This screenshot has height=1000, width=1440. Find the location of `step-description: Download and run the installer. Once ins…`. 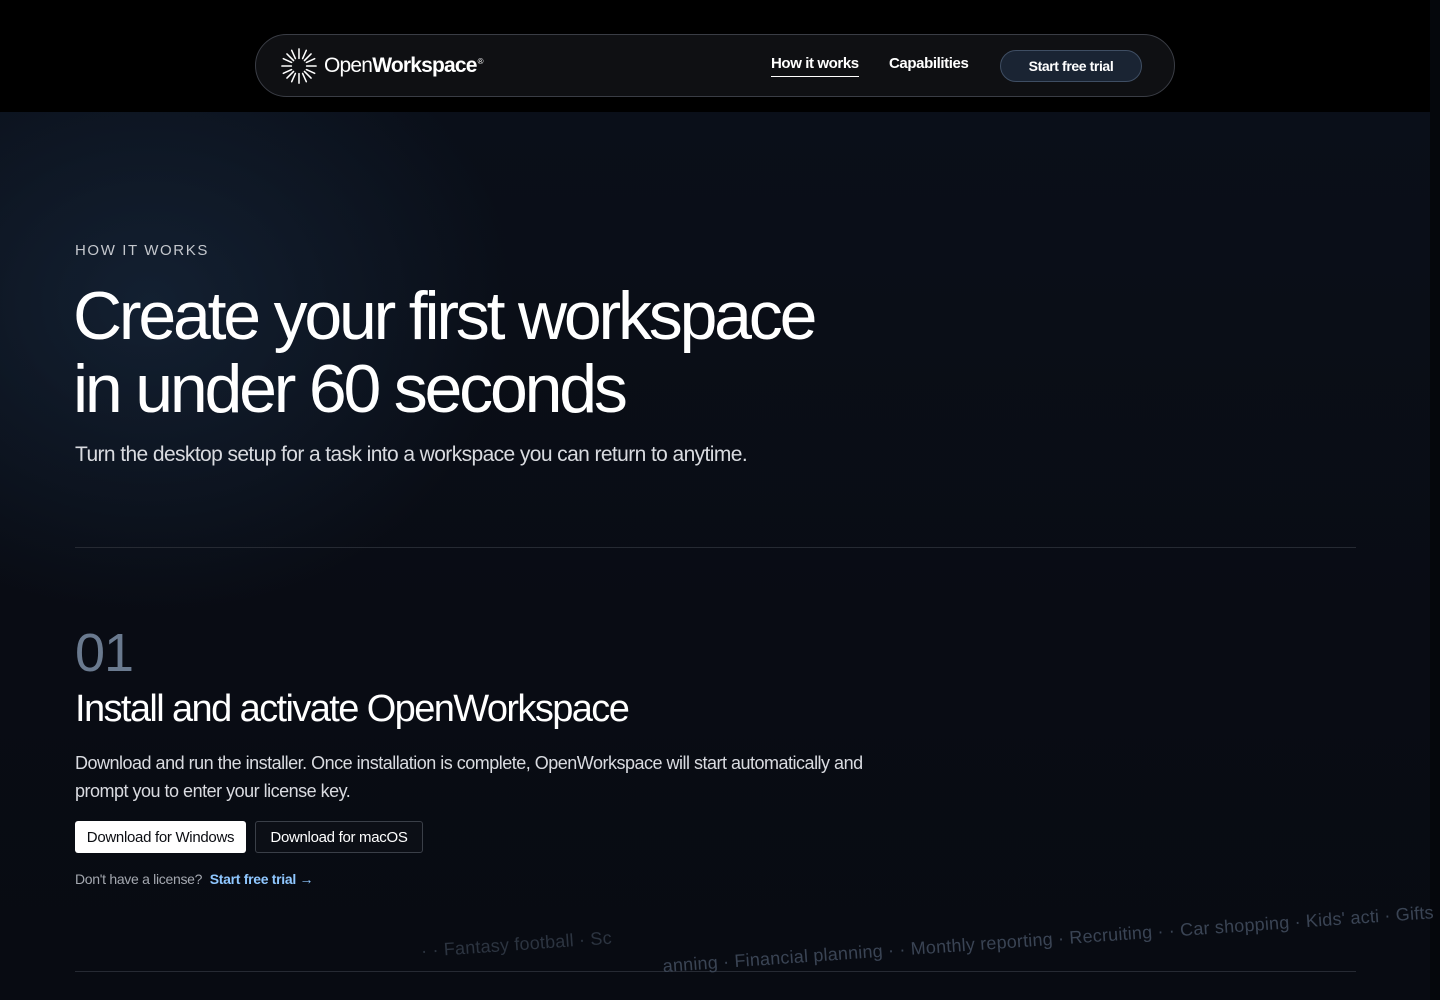

step-description: Download and run the installer. Once ins… is located at coordinates (469, 777).